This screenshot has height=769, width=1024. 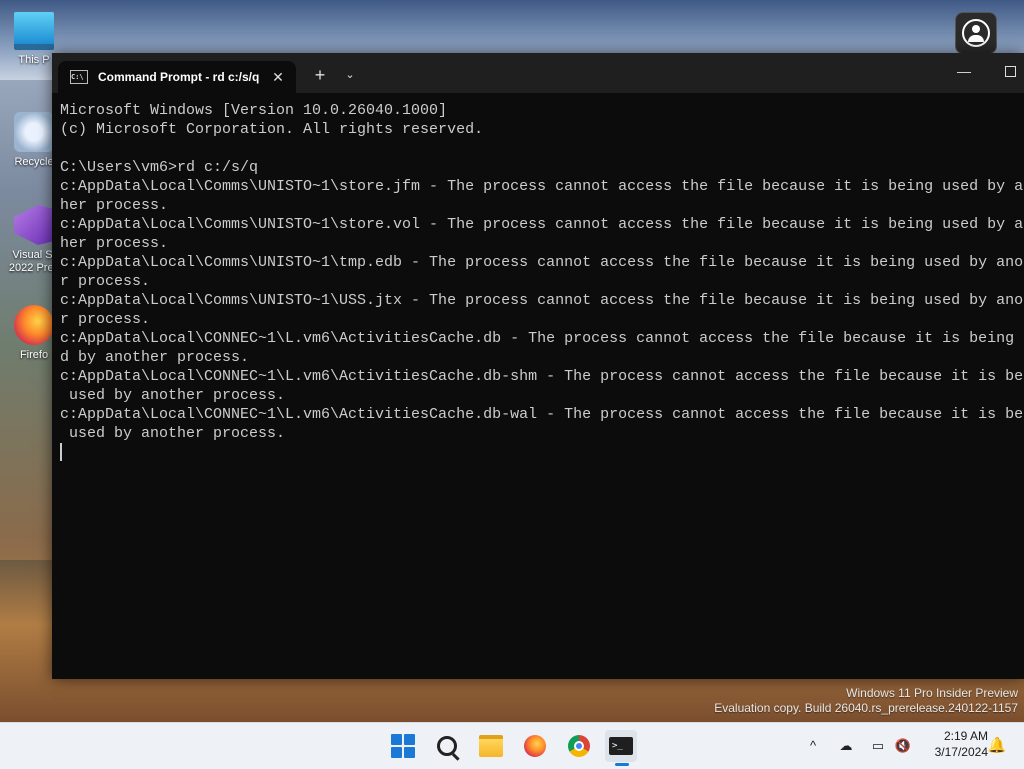 I want to click on folder-icon, so click(x=491, y=746).